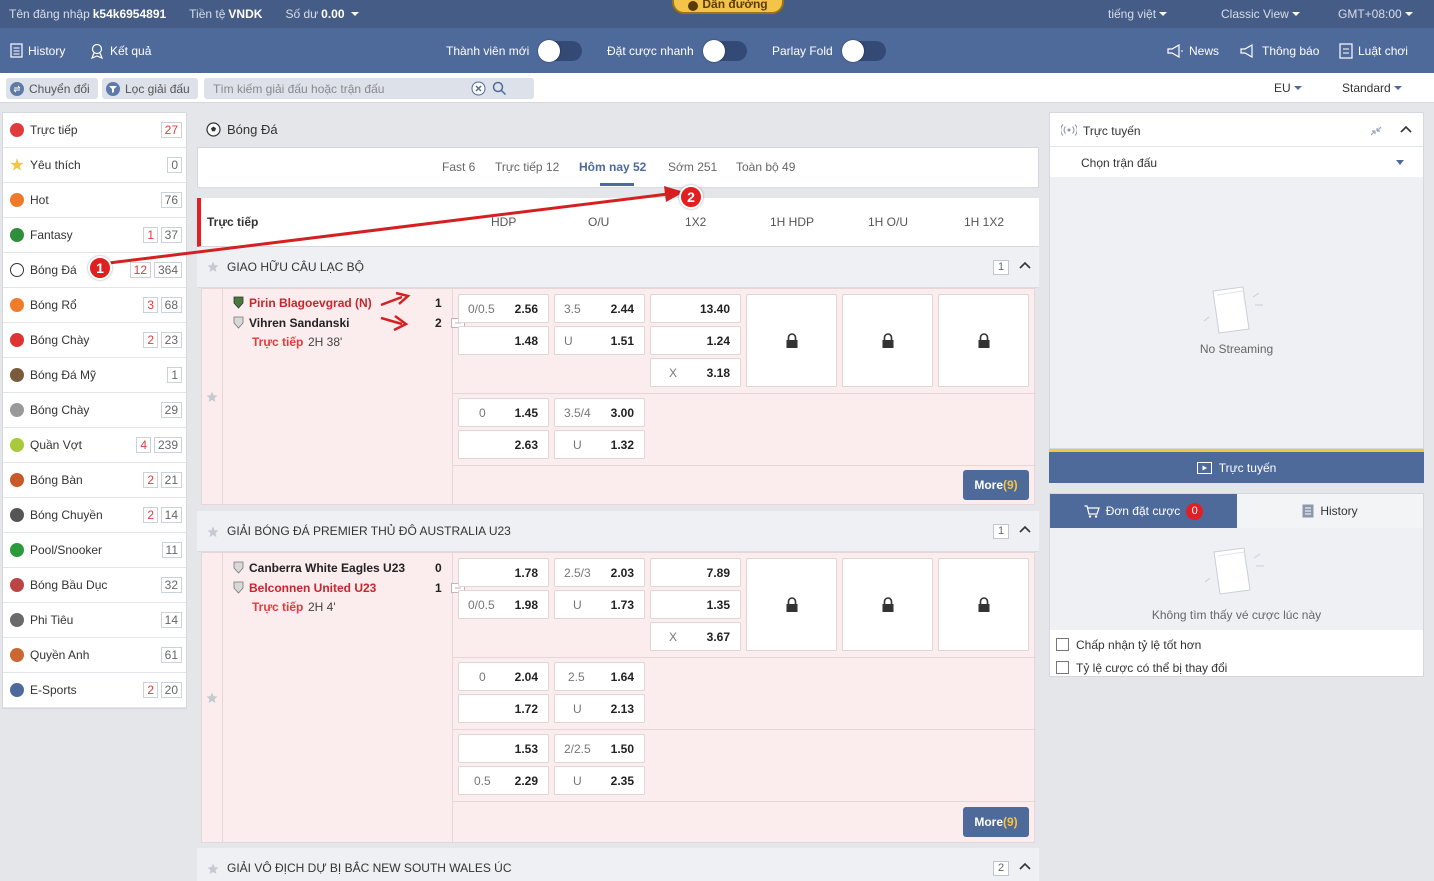 This screenshot has height=881, width=1434. What do you see at coordinates (691, 197) in the screenshot?
I see `annotation-marker-2: 2` at bounding box center [691, 197].